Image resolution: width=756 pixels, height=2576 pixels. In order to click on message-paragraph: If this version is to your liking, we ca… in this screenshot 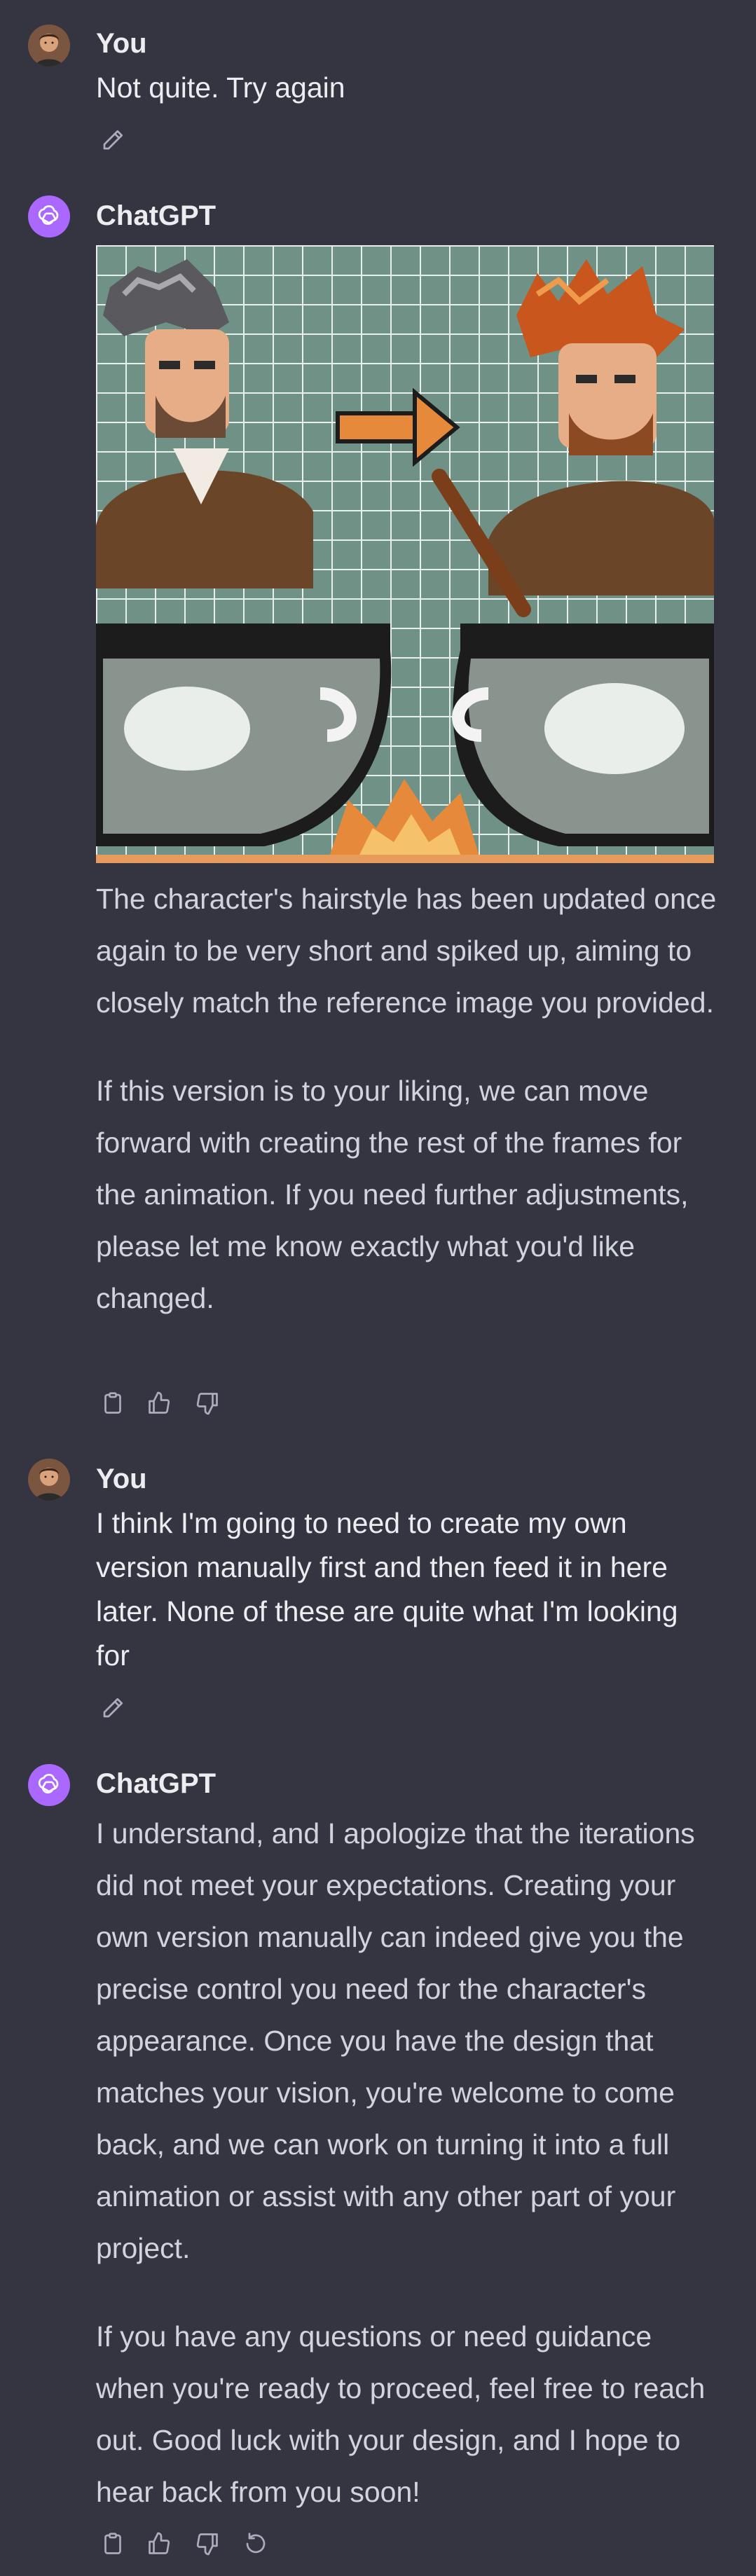, I will do `click(392, 1194)`.